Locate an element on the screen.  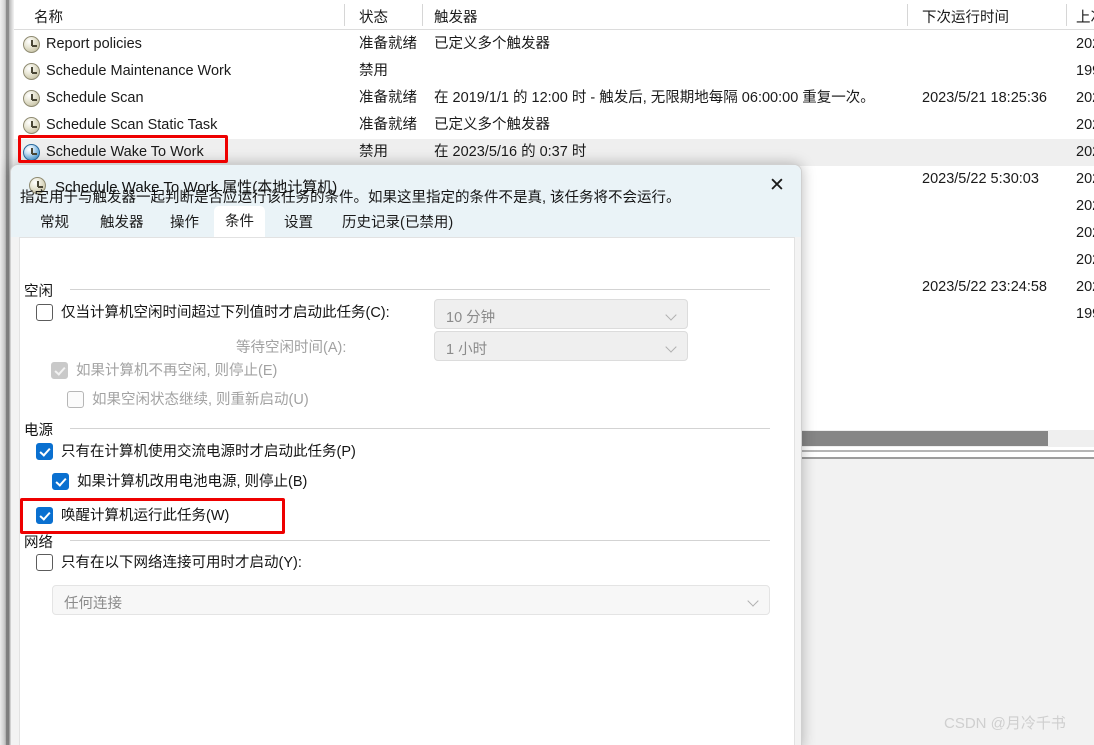
tab-triggers: 触发器 is located at coordinates (122, 223).